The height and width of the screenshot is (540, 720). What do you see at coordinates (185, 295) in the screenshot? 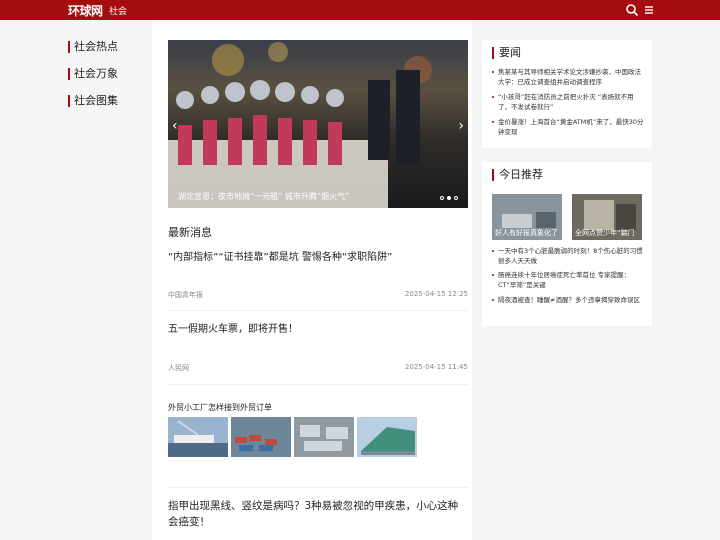
I see `news-source: 中国青年报` at bounding box center [185, 295].